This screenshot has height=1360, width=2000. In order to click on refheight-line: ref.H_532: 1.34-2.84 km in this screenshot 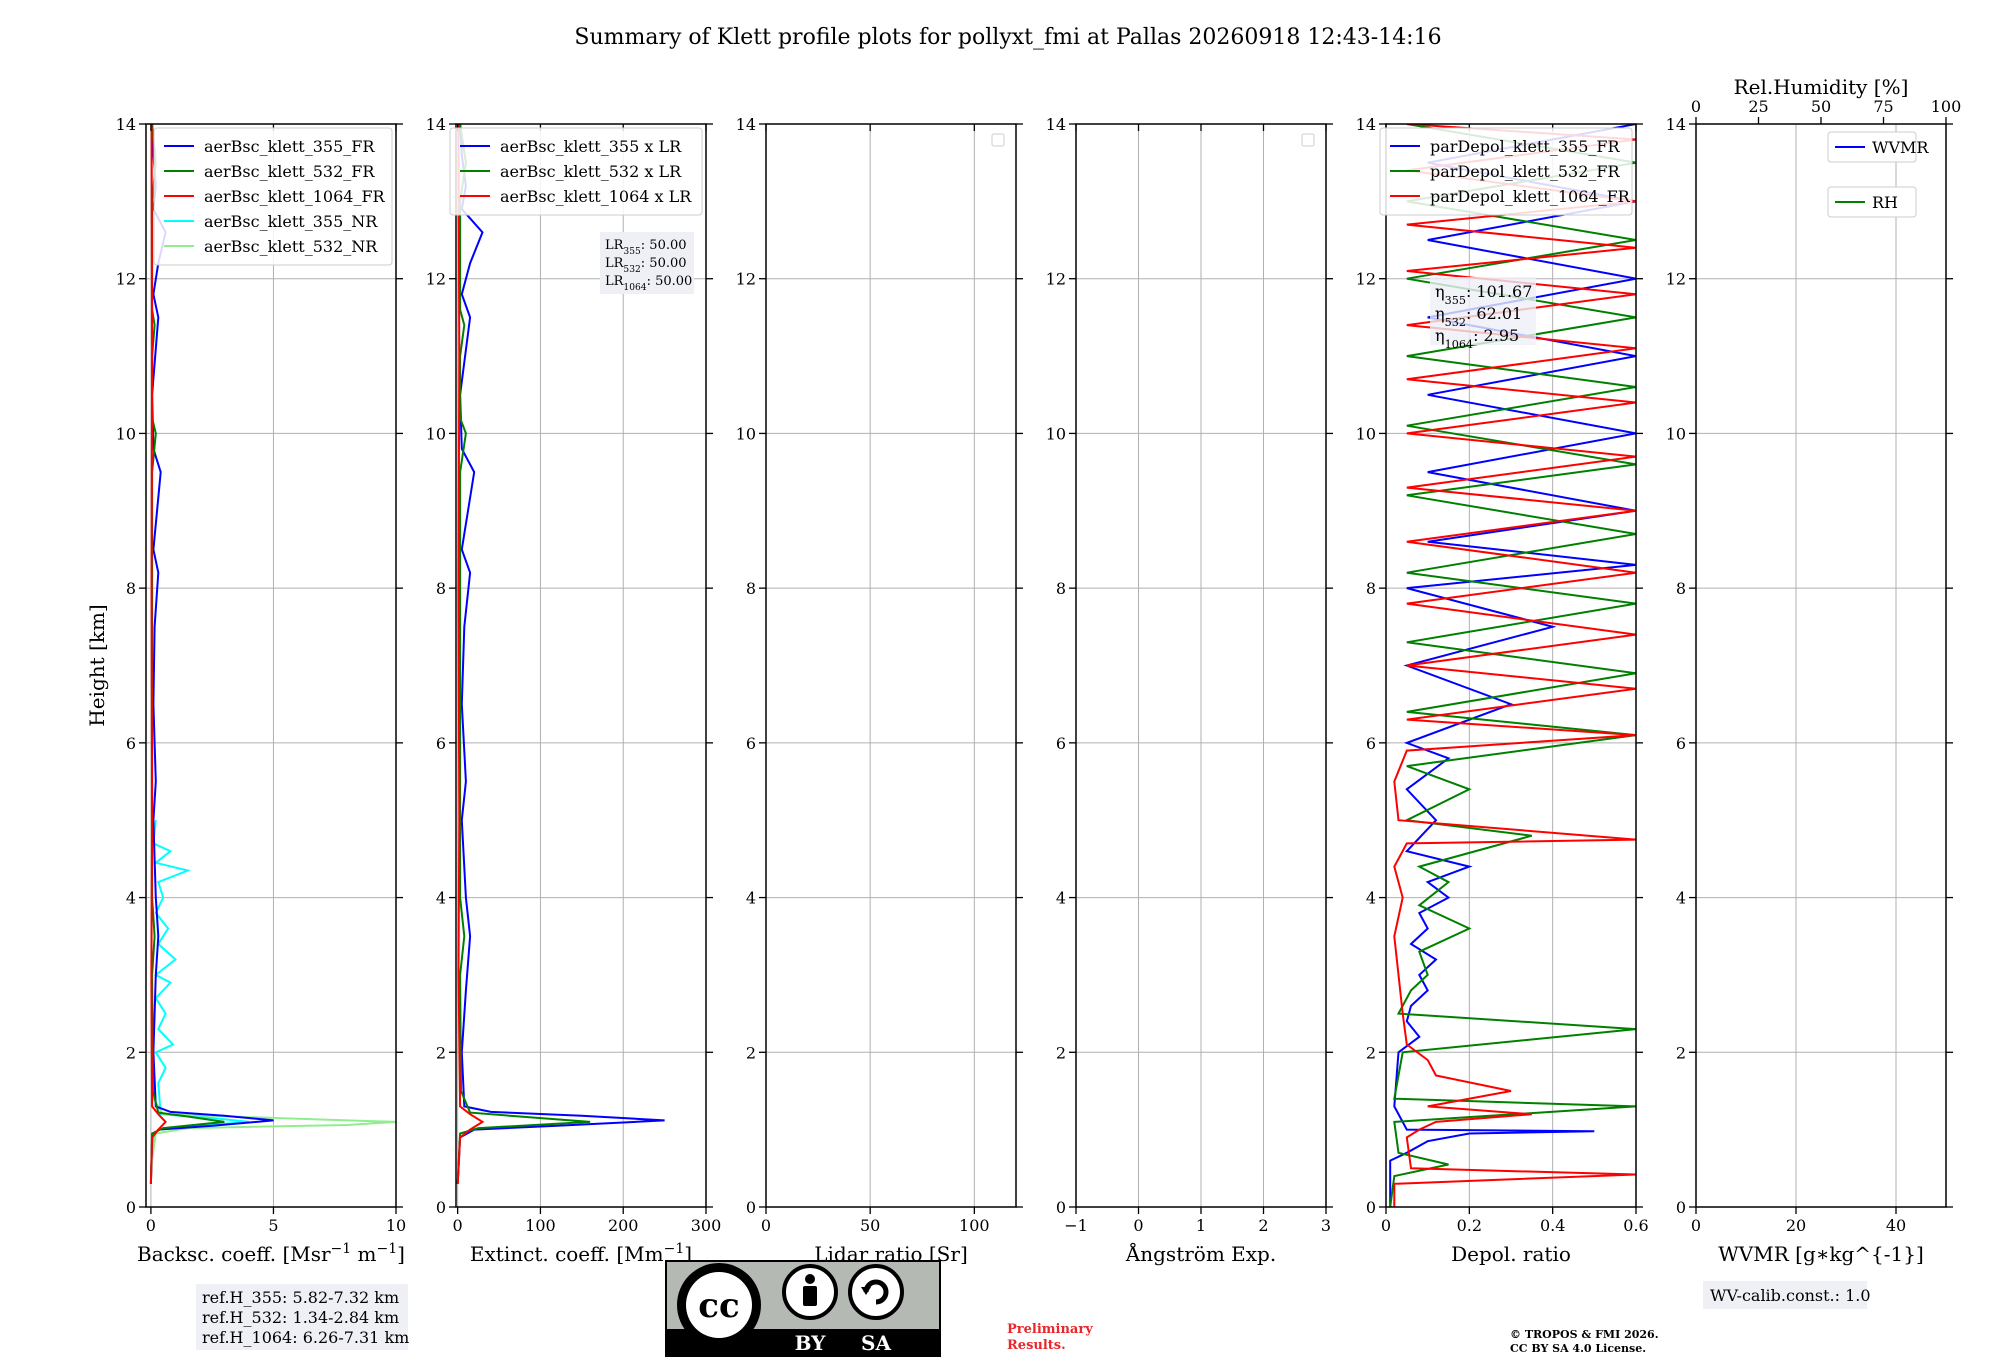, I will do `click(300, 1317)`.